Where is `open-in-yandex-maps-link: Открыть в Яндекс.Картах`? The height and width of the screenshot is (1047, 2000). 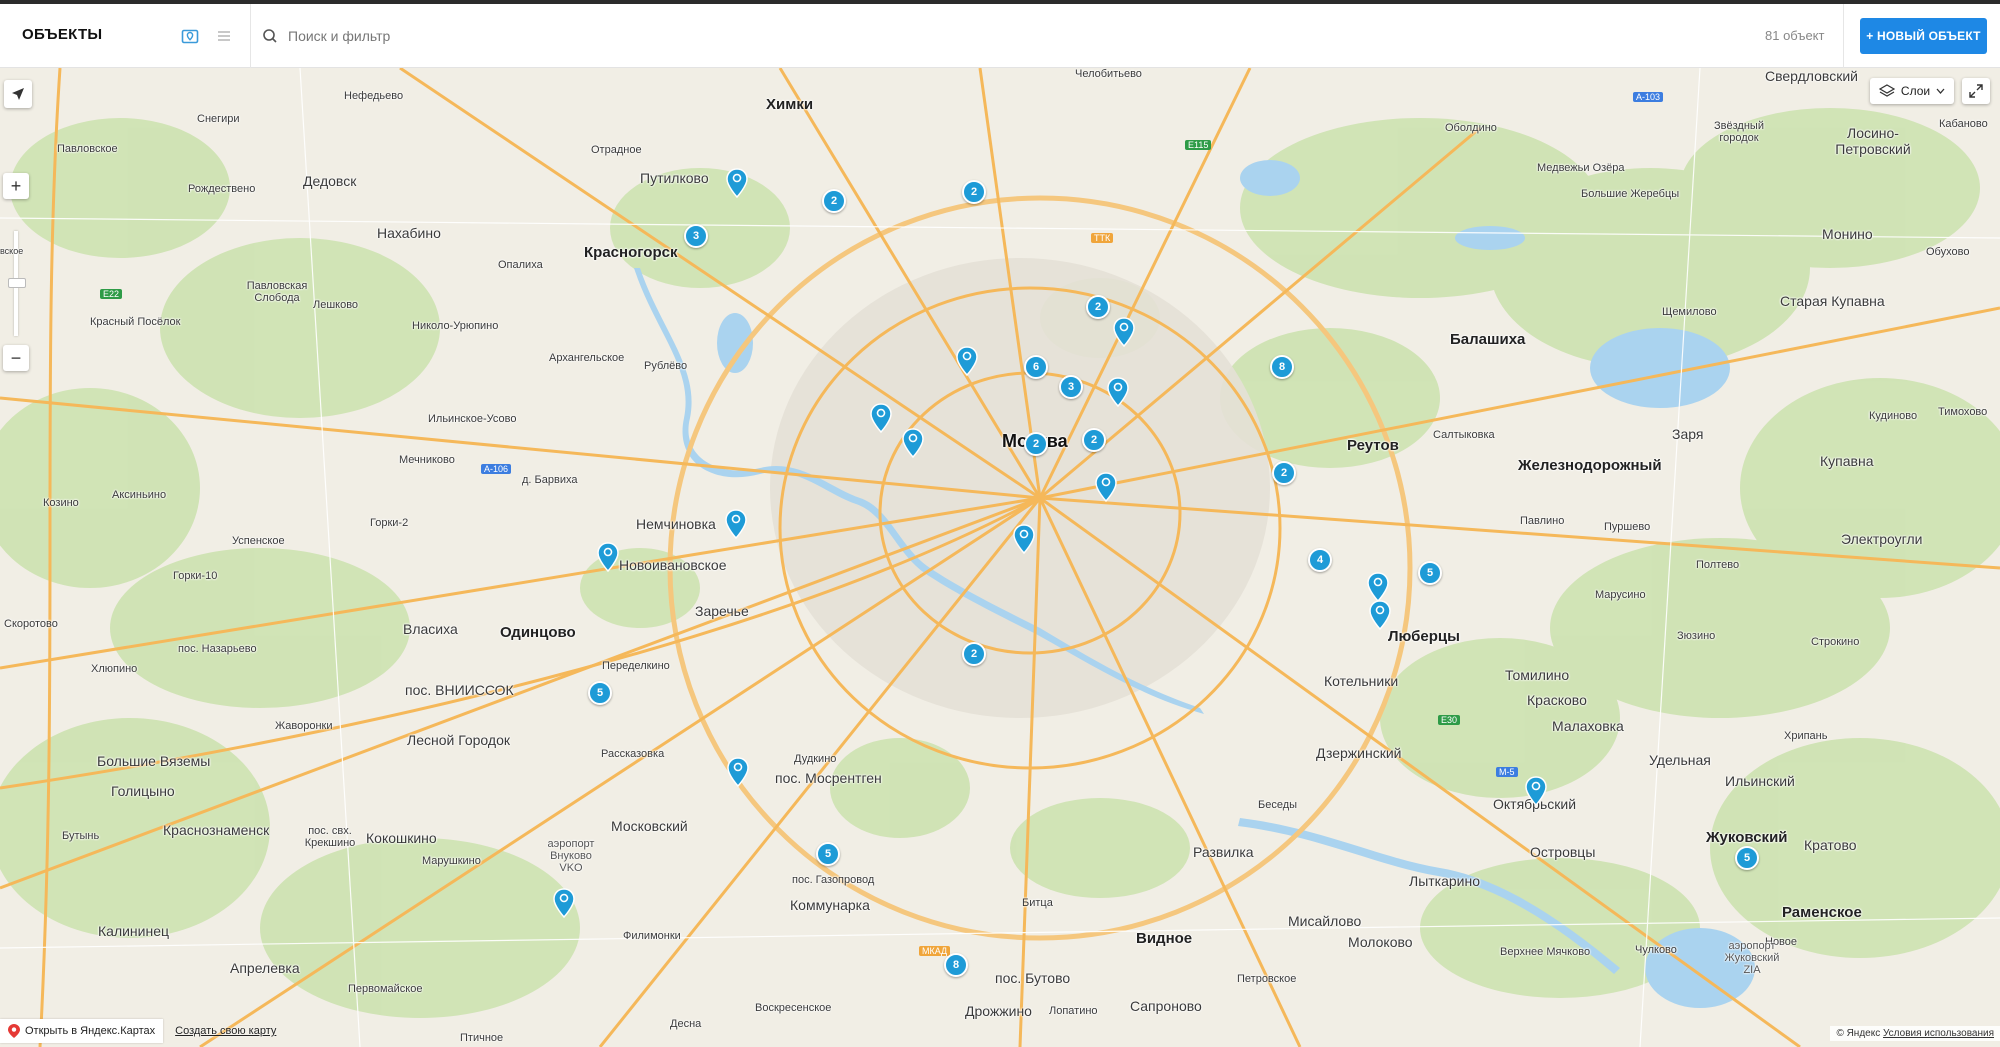
open-in-yandex-maps-link: Открыть в Яндекс.Картах is located at coordinates (82, 1031).